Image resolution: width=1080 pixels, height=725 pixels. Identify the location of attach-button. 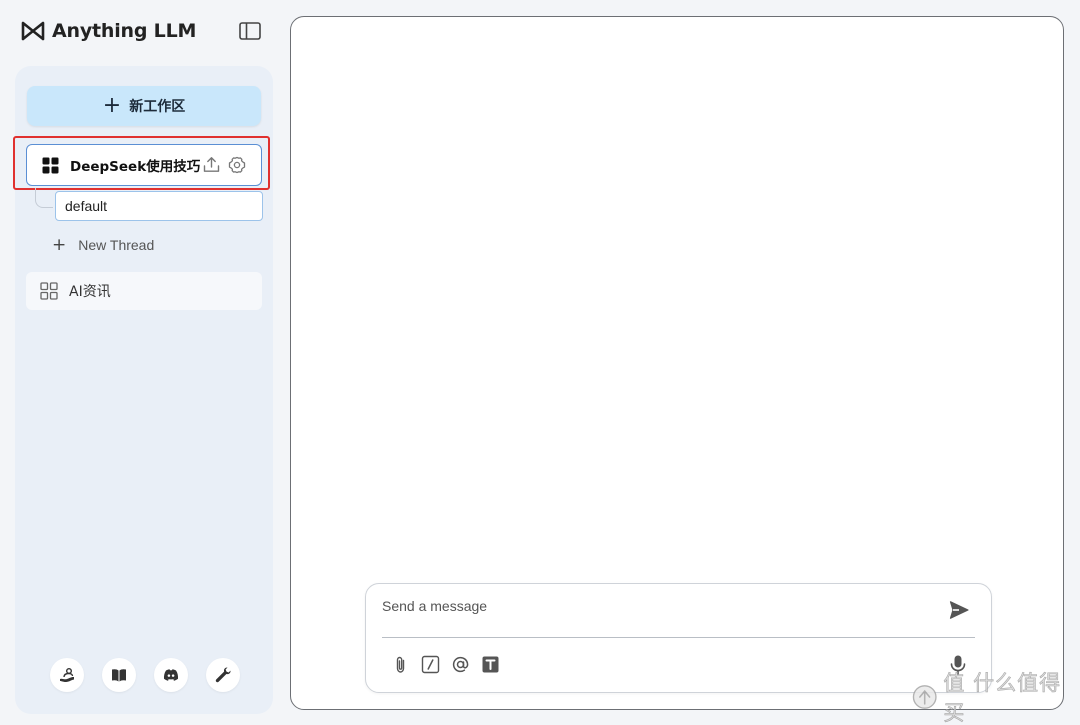
(400, 664).